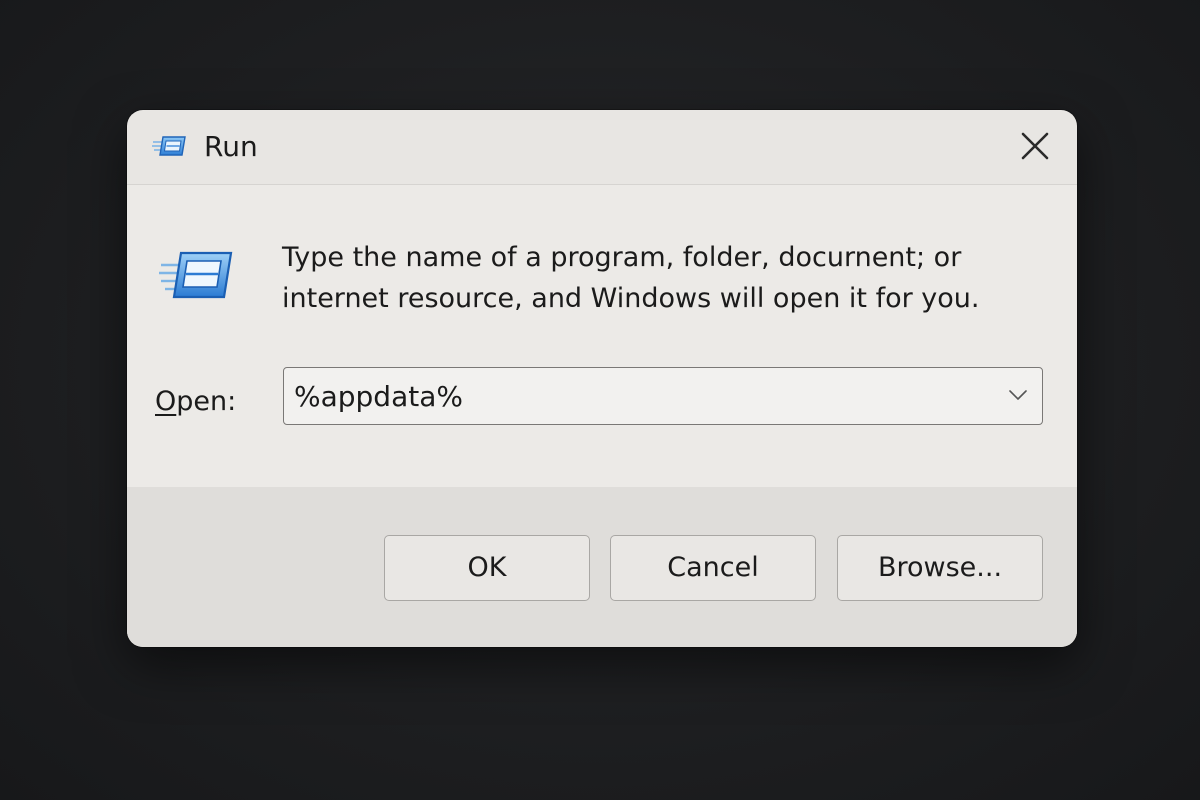  What do you see at coordinates (1035, 146) in the screenshot?
I see `close-icon` at bounding box center [1035, 146].